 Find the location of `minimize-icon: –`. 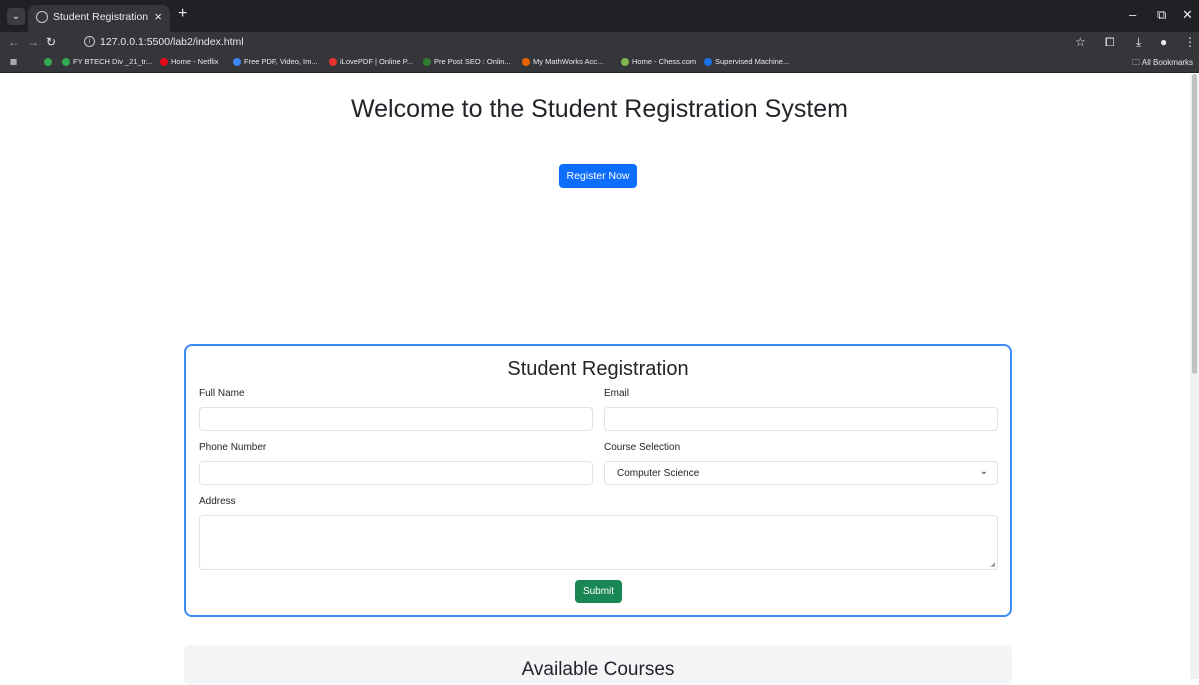

minimize-icon: – is located at coordinates (1132, 14).